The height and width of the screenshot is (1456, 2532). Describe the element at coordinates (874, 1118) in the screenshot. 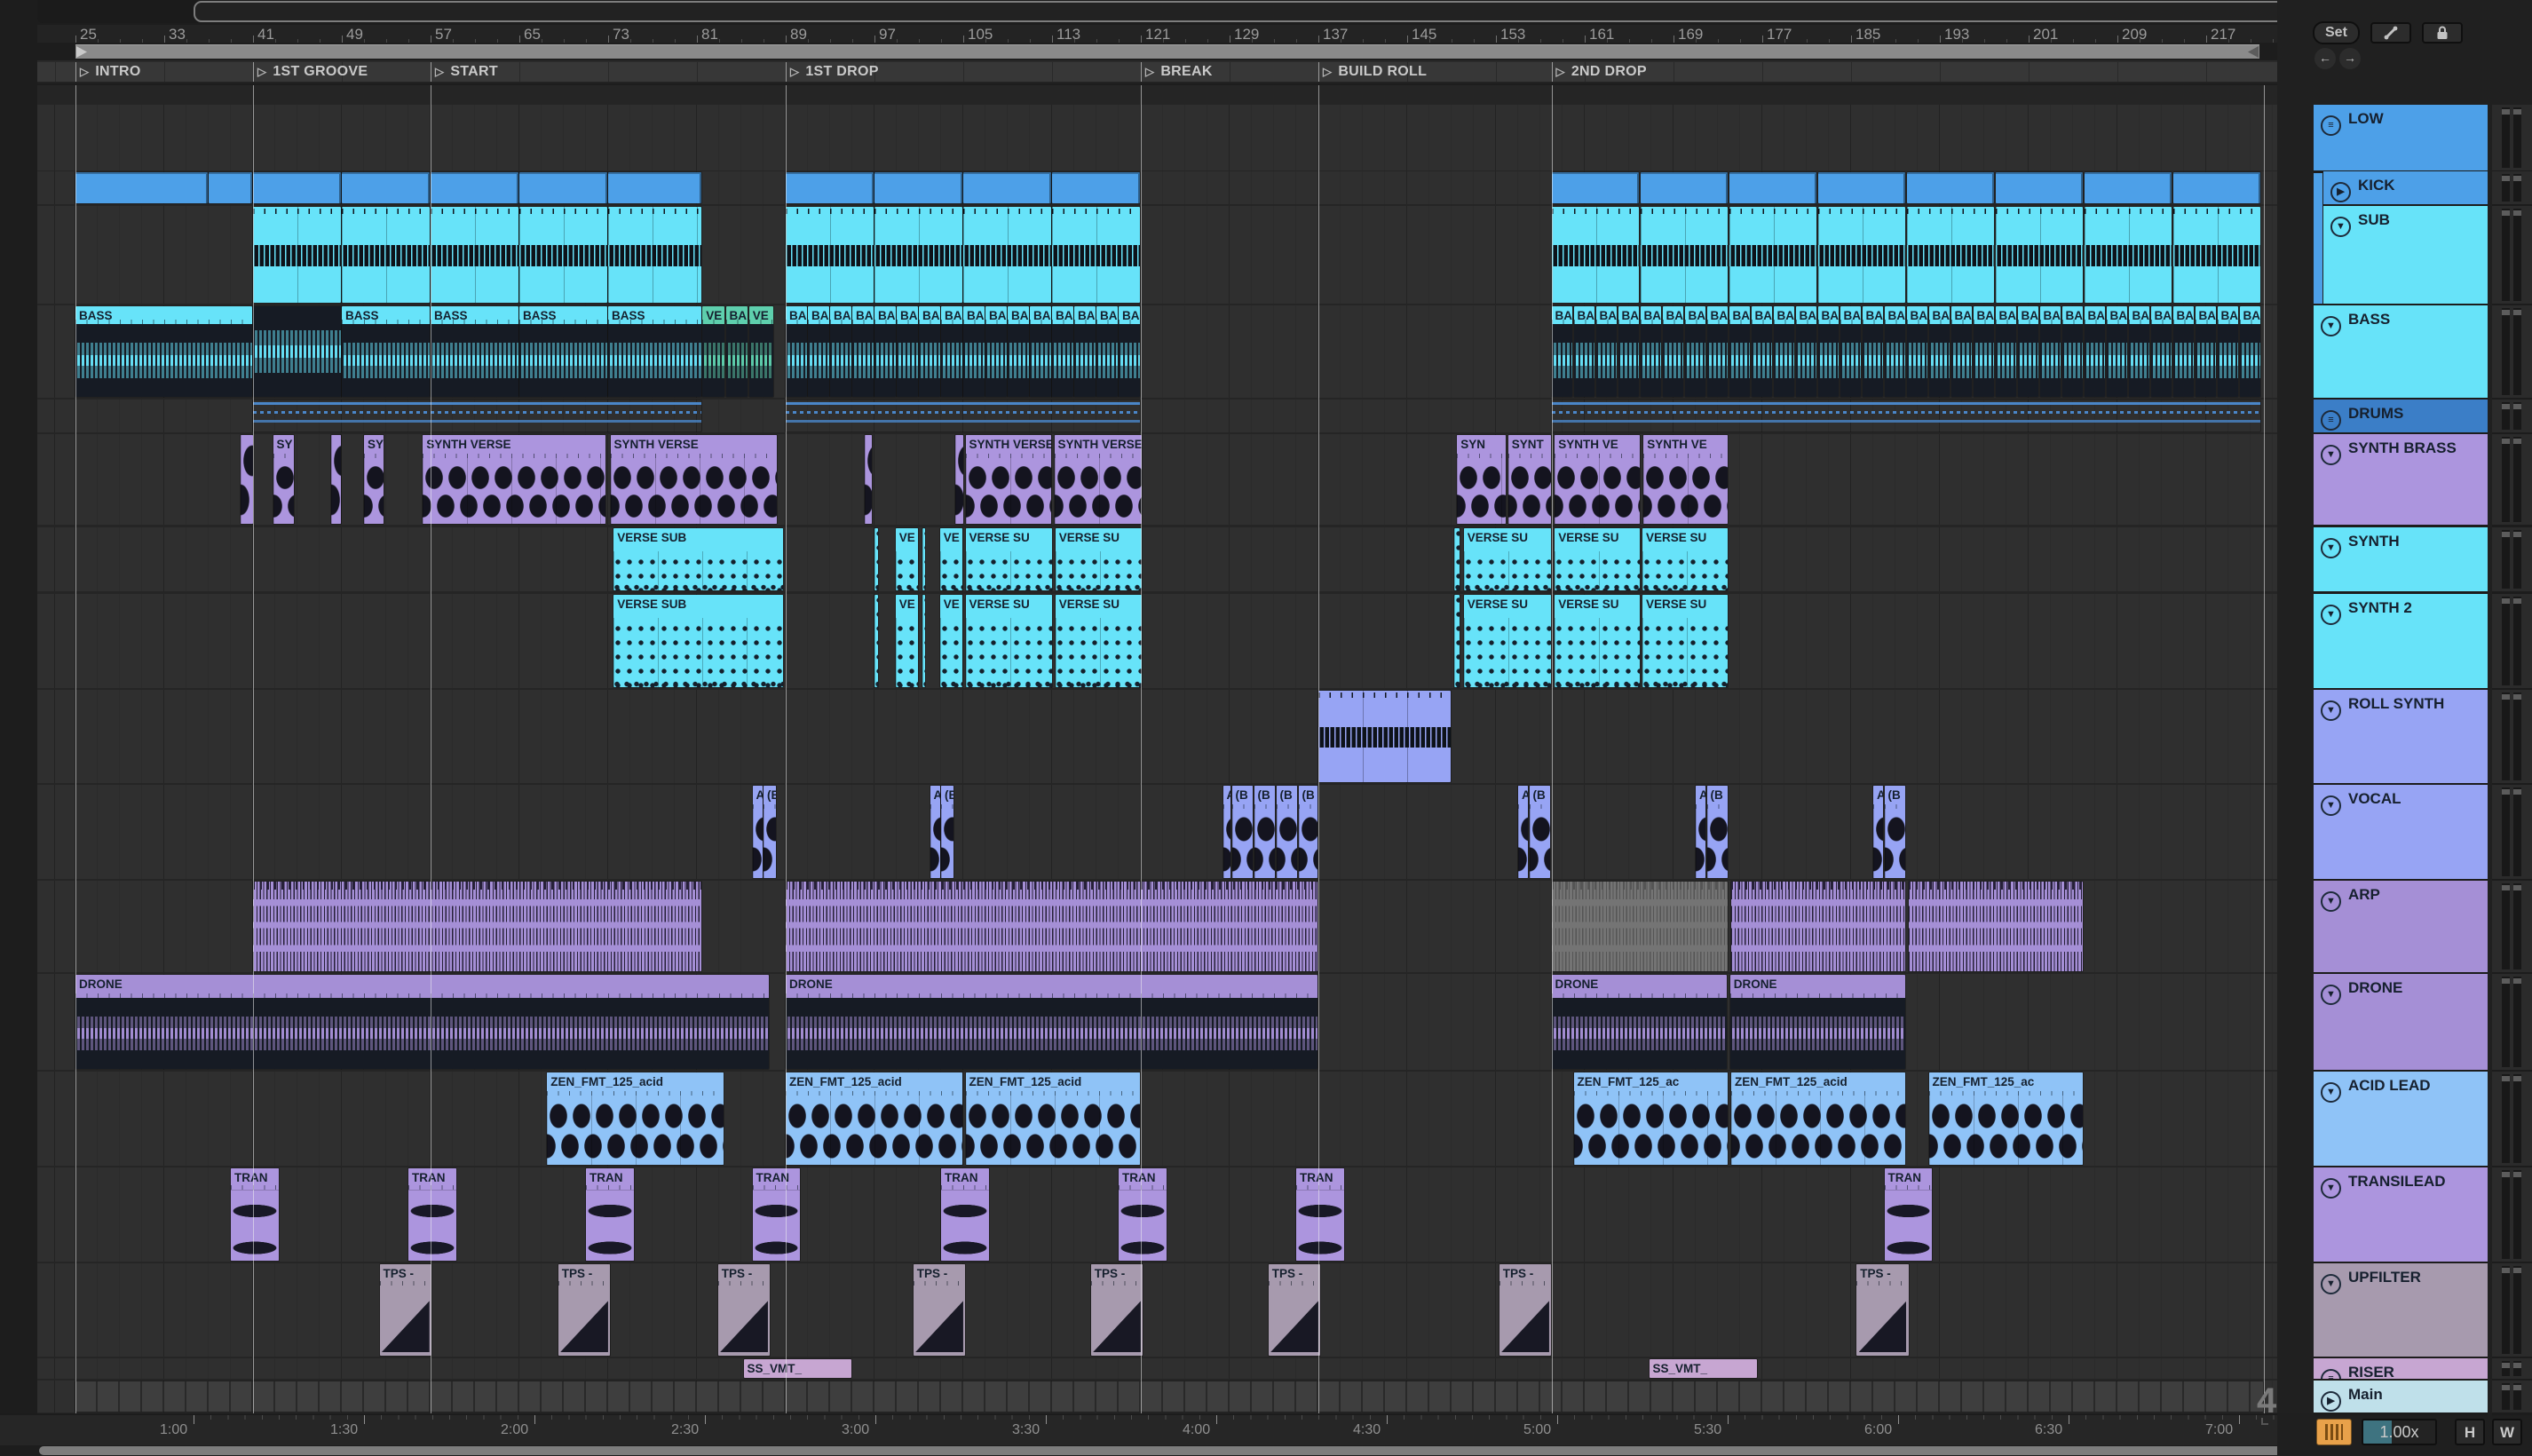

I see `clip-zen-fmt-125-acid: ZEN_FMT_125_acid` at that location.